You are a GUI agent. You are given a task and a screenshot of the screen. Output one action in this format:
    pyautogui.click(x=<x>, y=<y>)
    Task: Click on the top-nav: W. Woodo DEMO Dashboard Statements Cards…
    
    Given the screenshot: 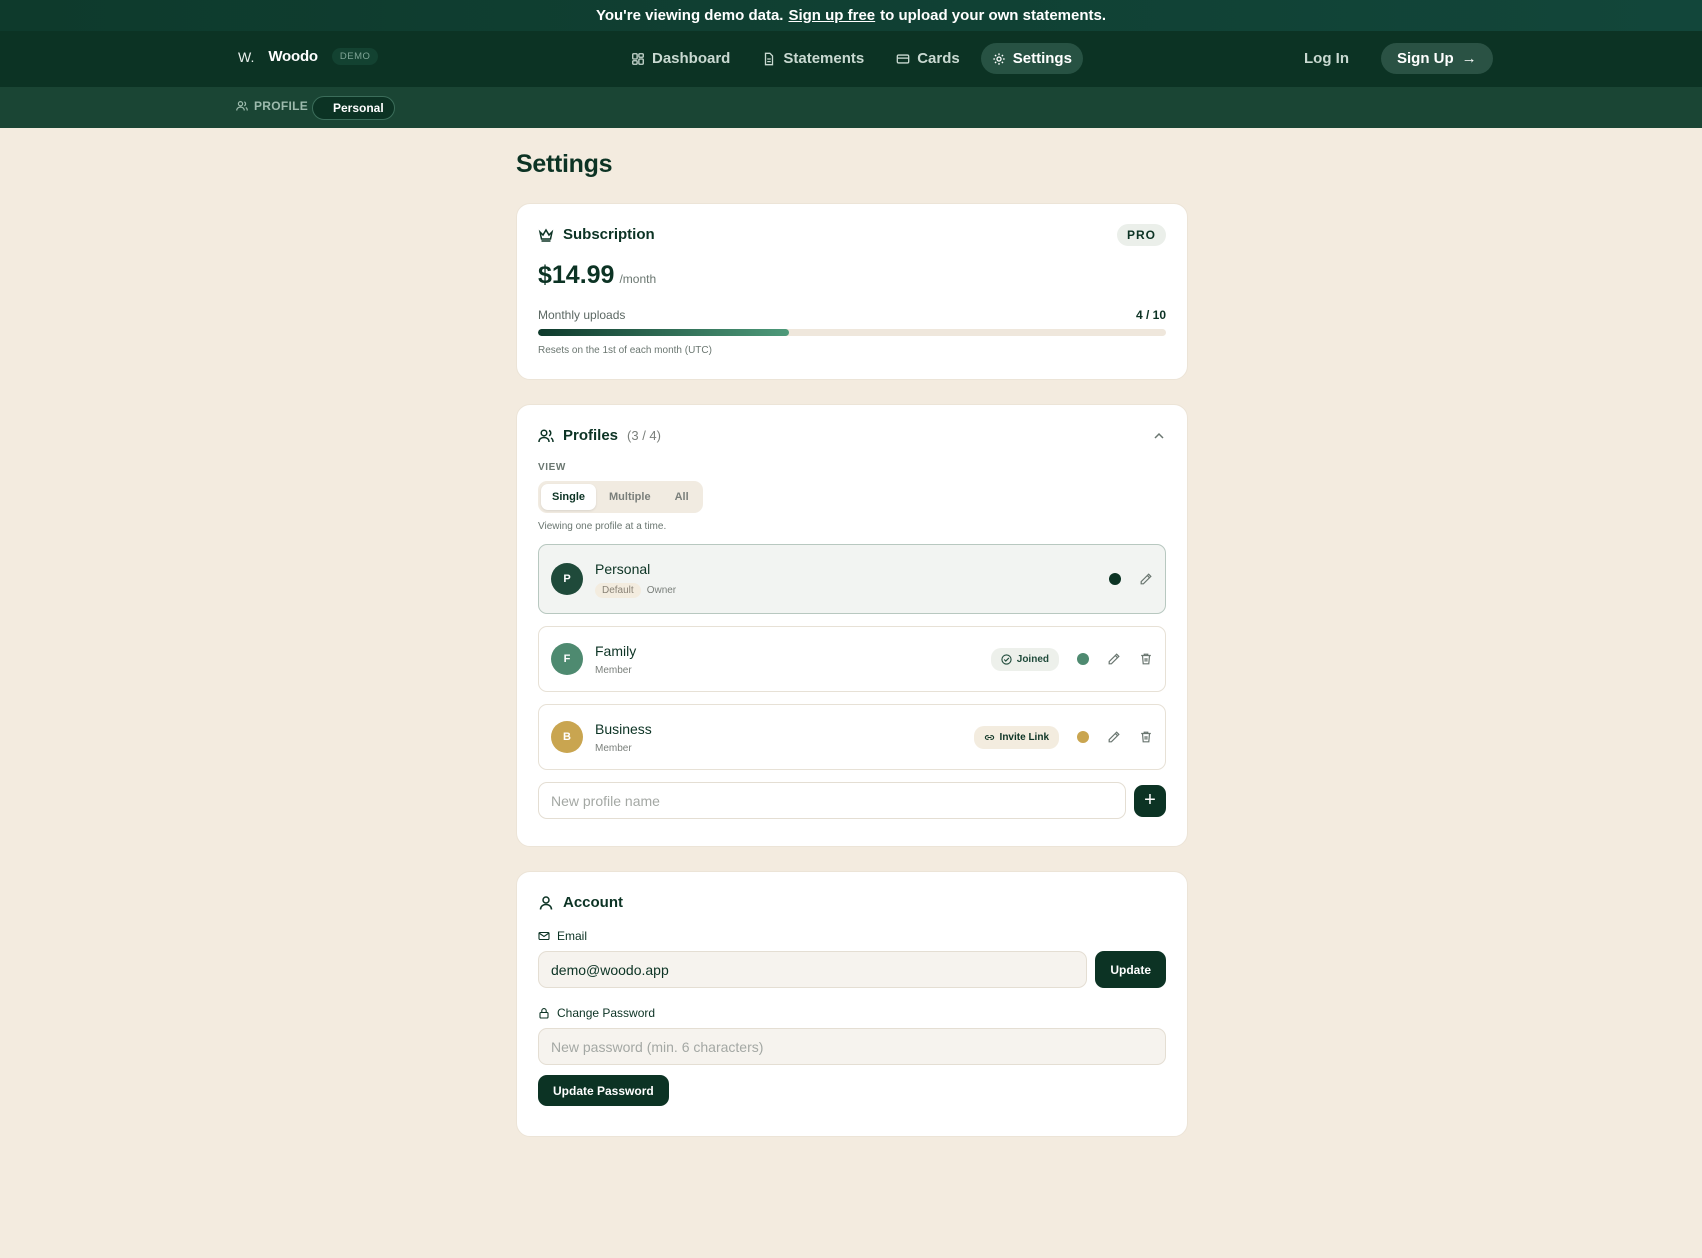 What is the action you would take?
    pyautogui.click(x=851, y=59)
    